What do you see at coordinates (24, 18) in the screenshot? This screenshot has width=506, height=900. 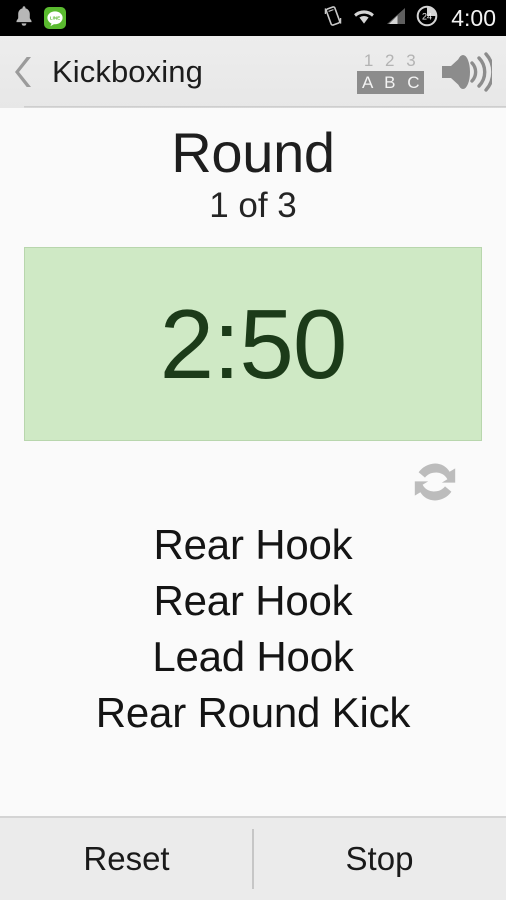 I see `notification-bell-icon` at bounding box center [24, 18].